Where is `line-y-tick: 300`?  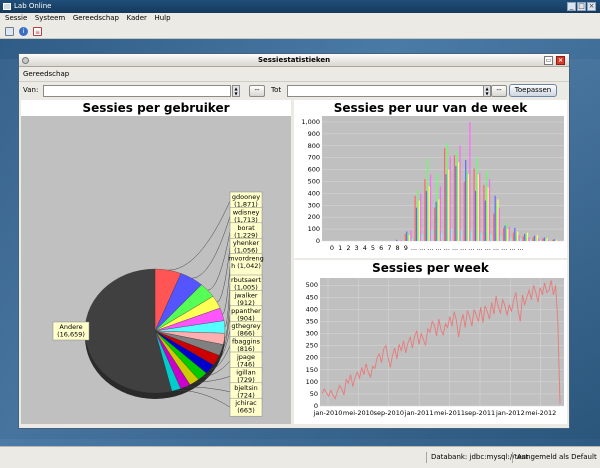 line-y-tick: 300 is located at coordinates (312, 334).